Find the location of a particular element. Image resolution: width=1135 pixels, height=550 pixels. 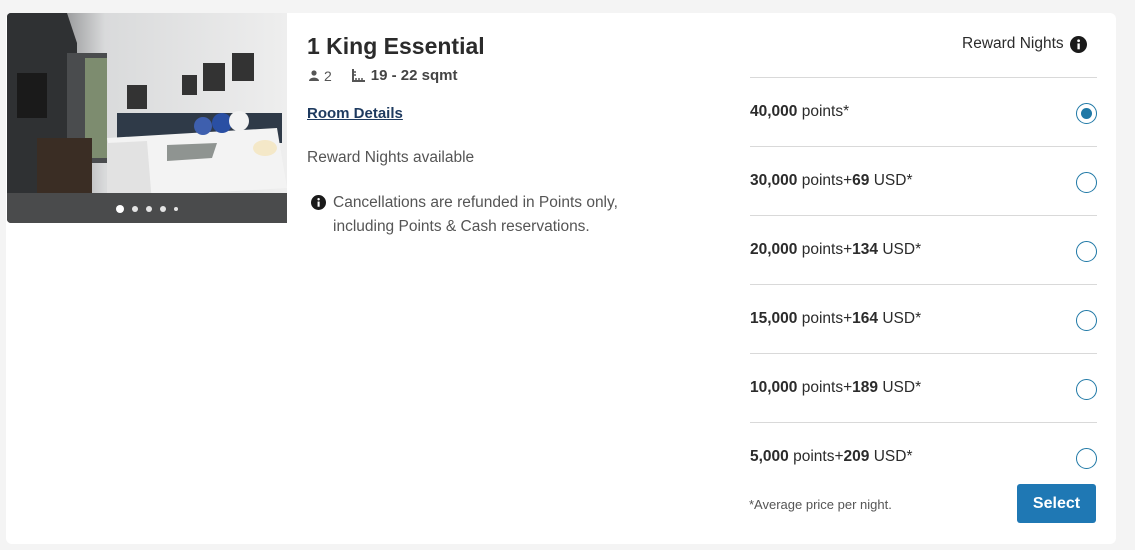

guest-count-value: 2 is located at coordinates (328, 75).